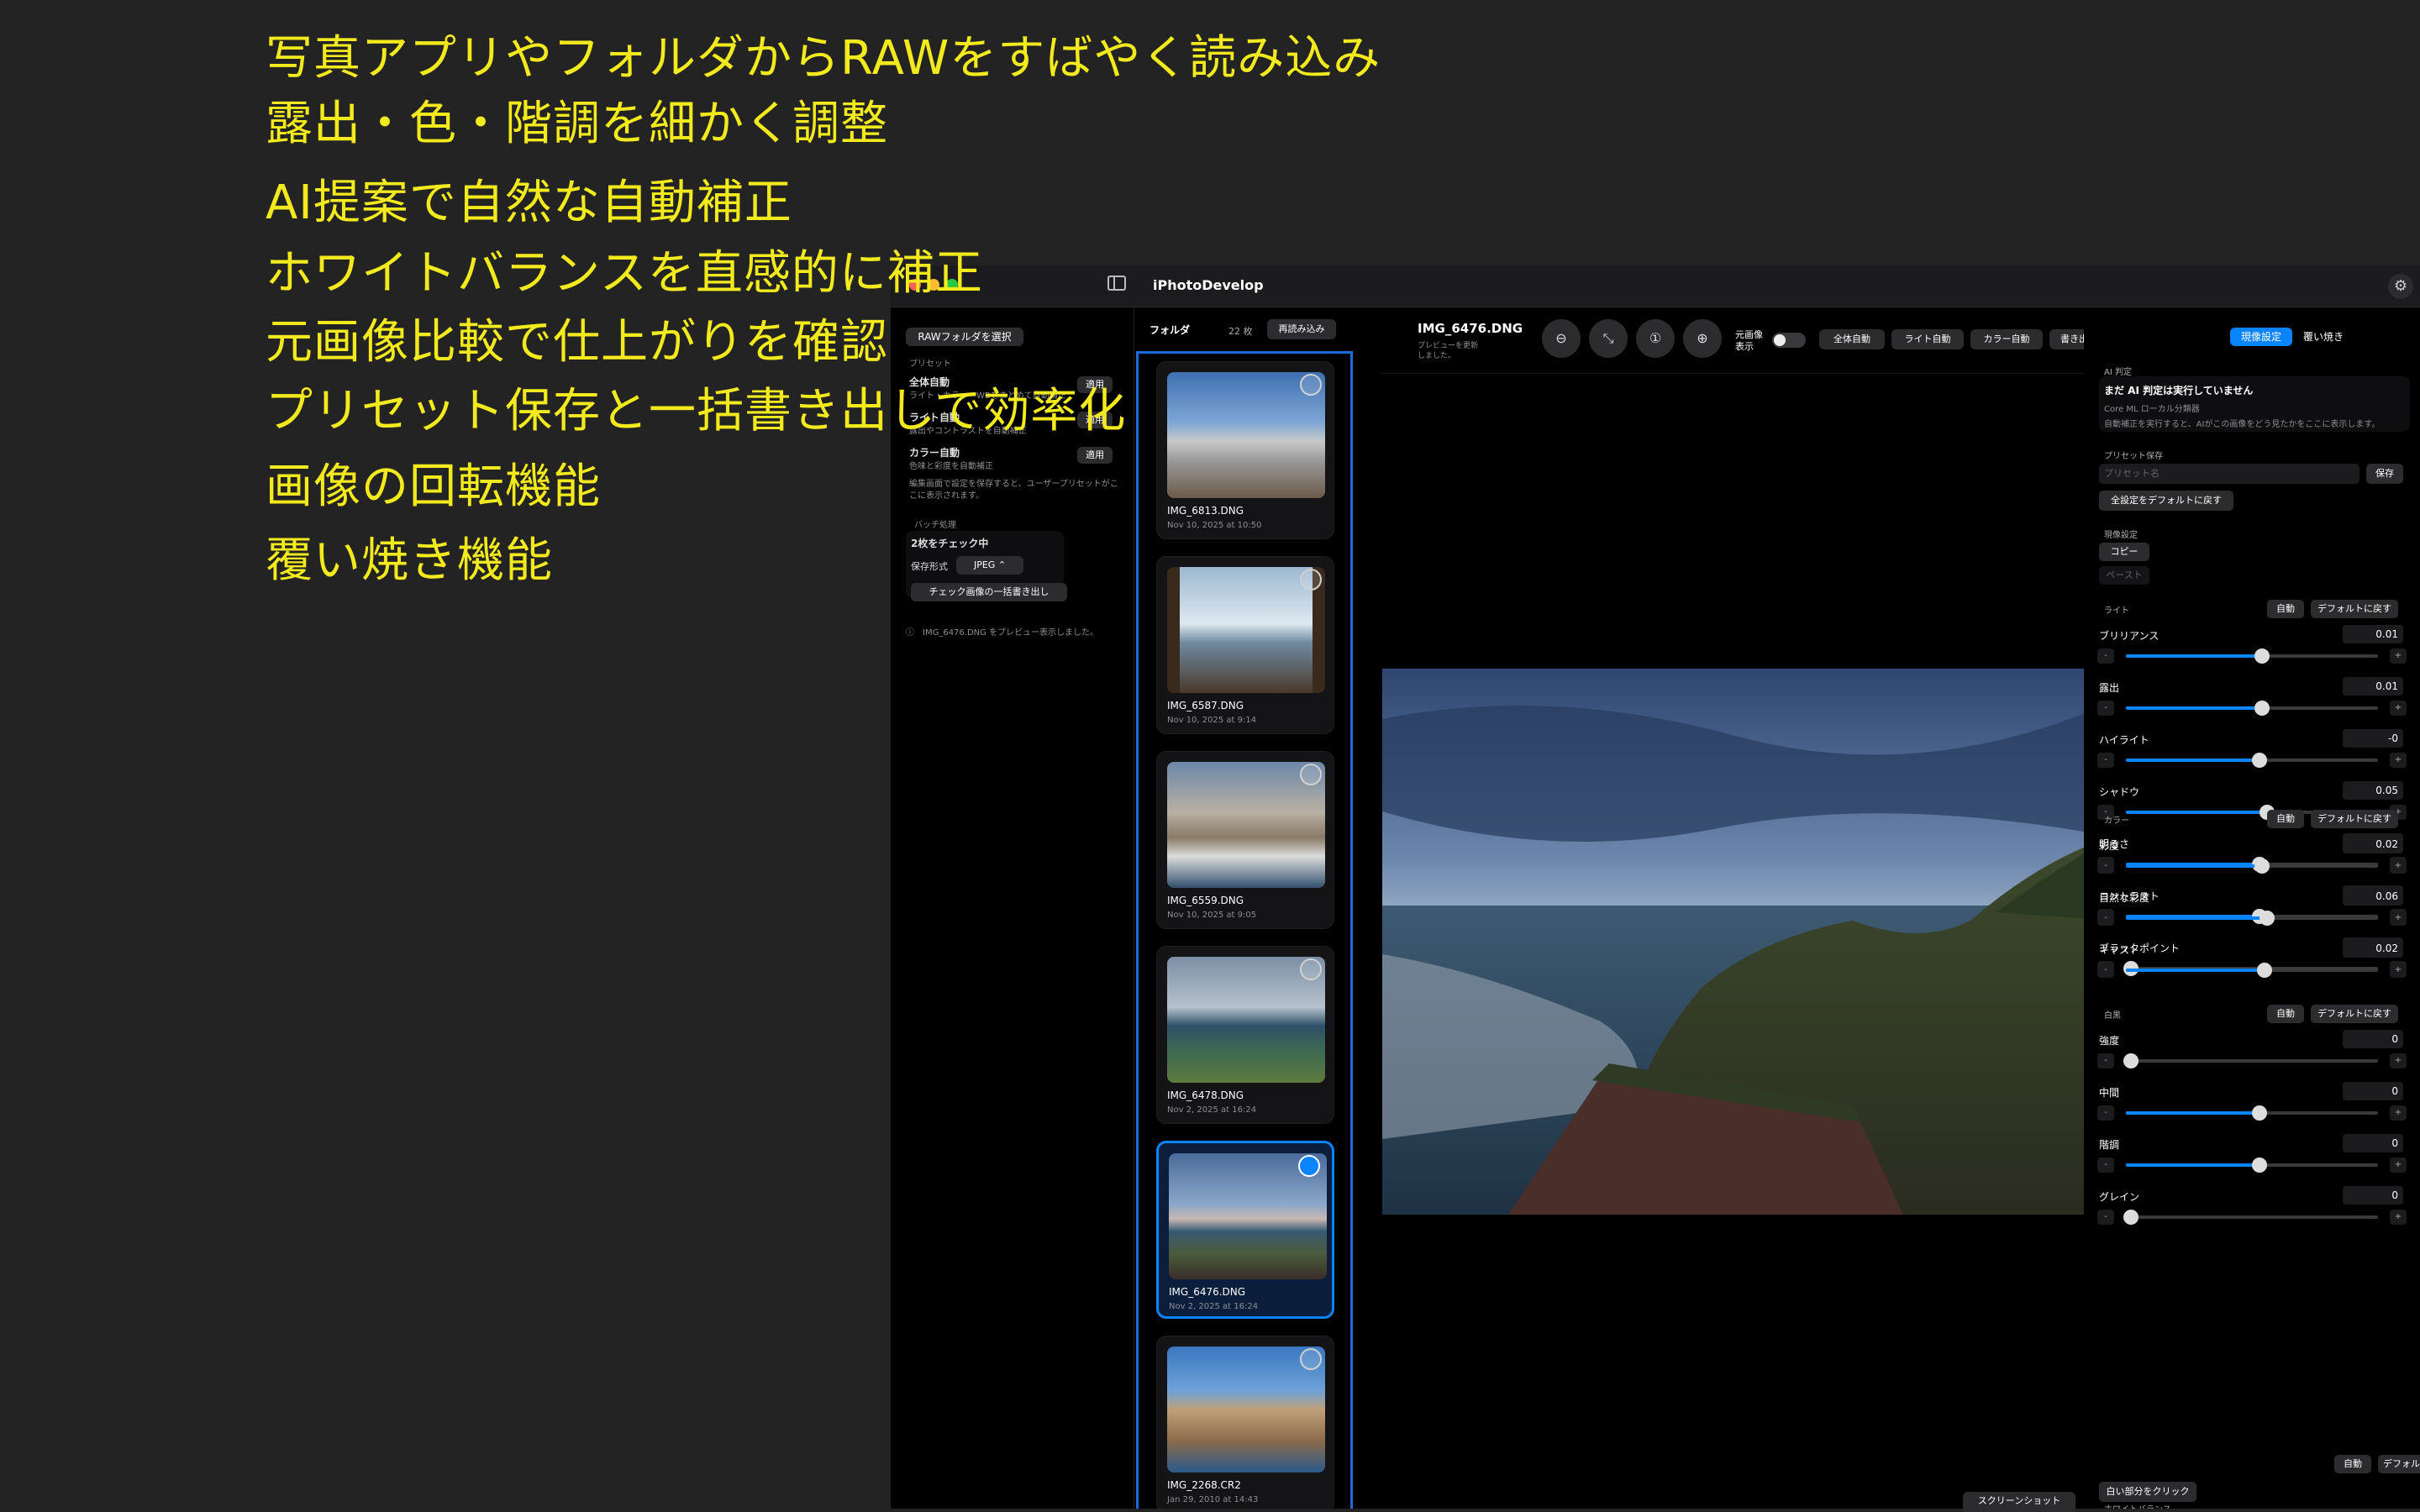 The height and width of the screenshot is (1512, 2420). I want to click on zoom-out-icon: ⊖, so click(1561, 338).